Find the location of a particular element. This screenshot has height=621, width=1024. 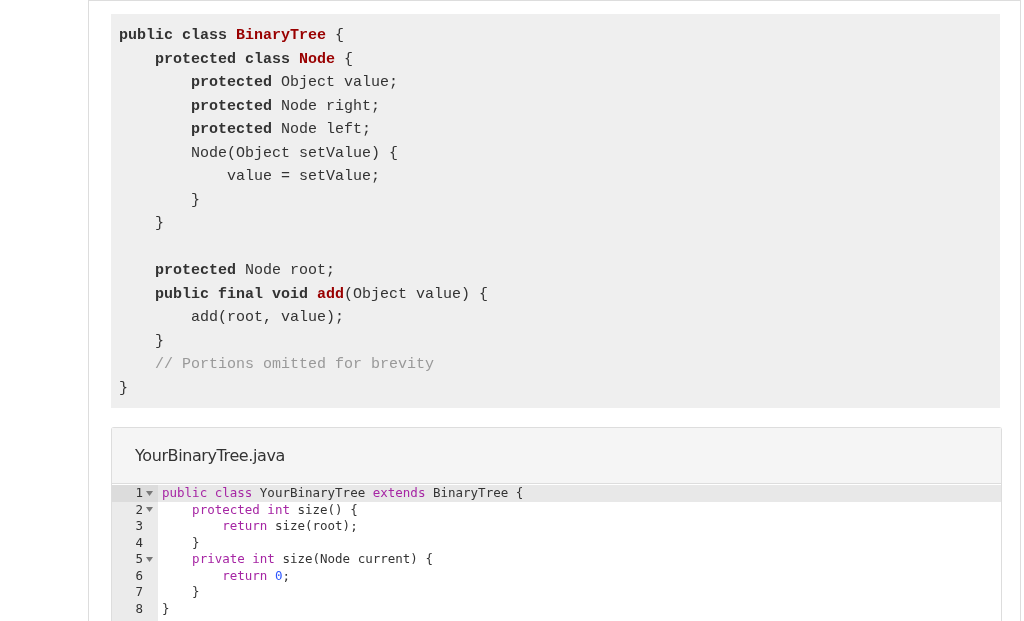

line-number: 2 is located at coordinates (139, 509).